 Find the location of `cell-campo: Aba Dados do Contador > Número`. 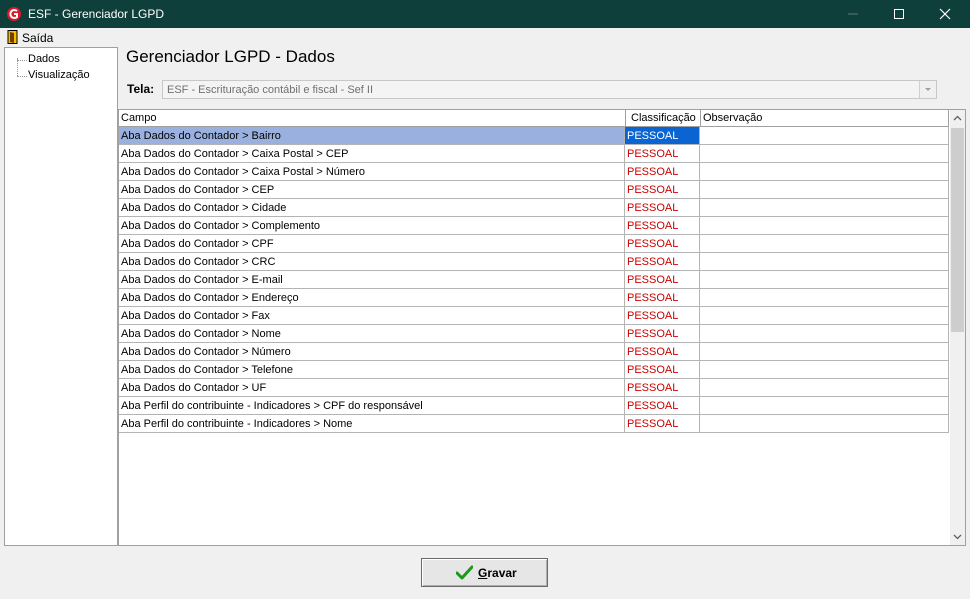

cell-campo: Aba Dados do Contador > Número is located at coordinates (372, 352).